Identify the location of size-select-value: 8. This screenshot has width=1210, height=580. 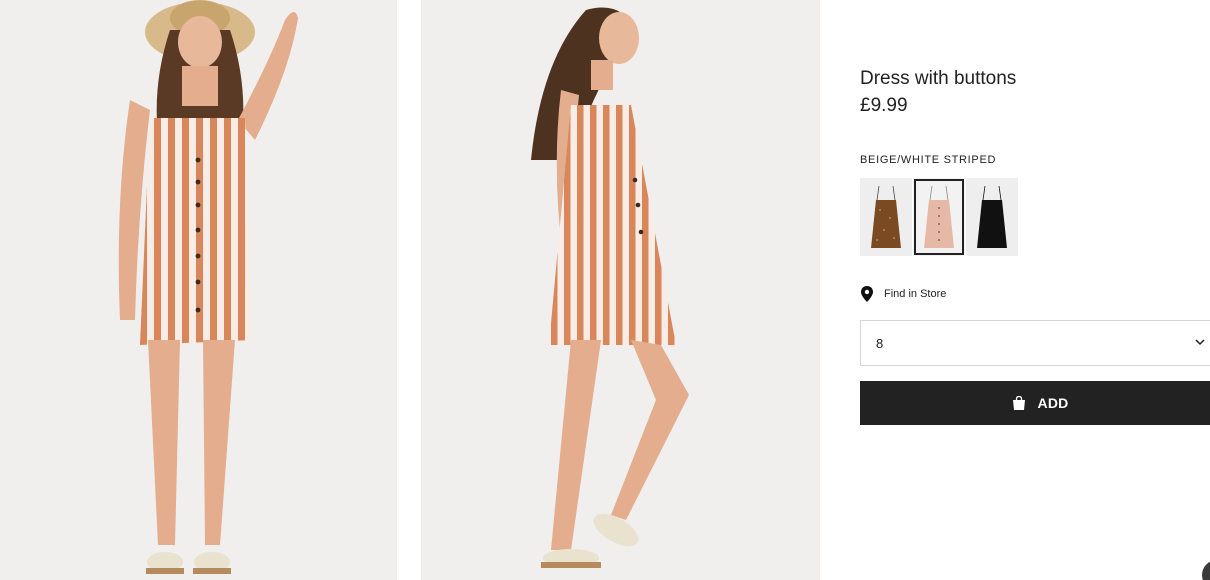
(880, 343).